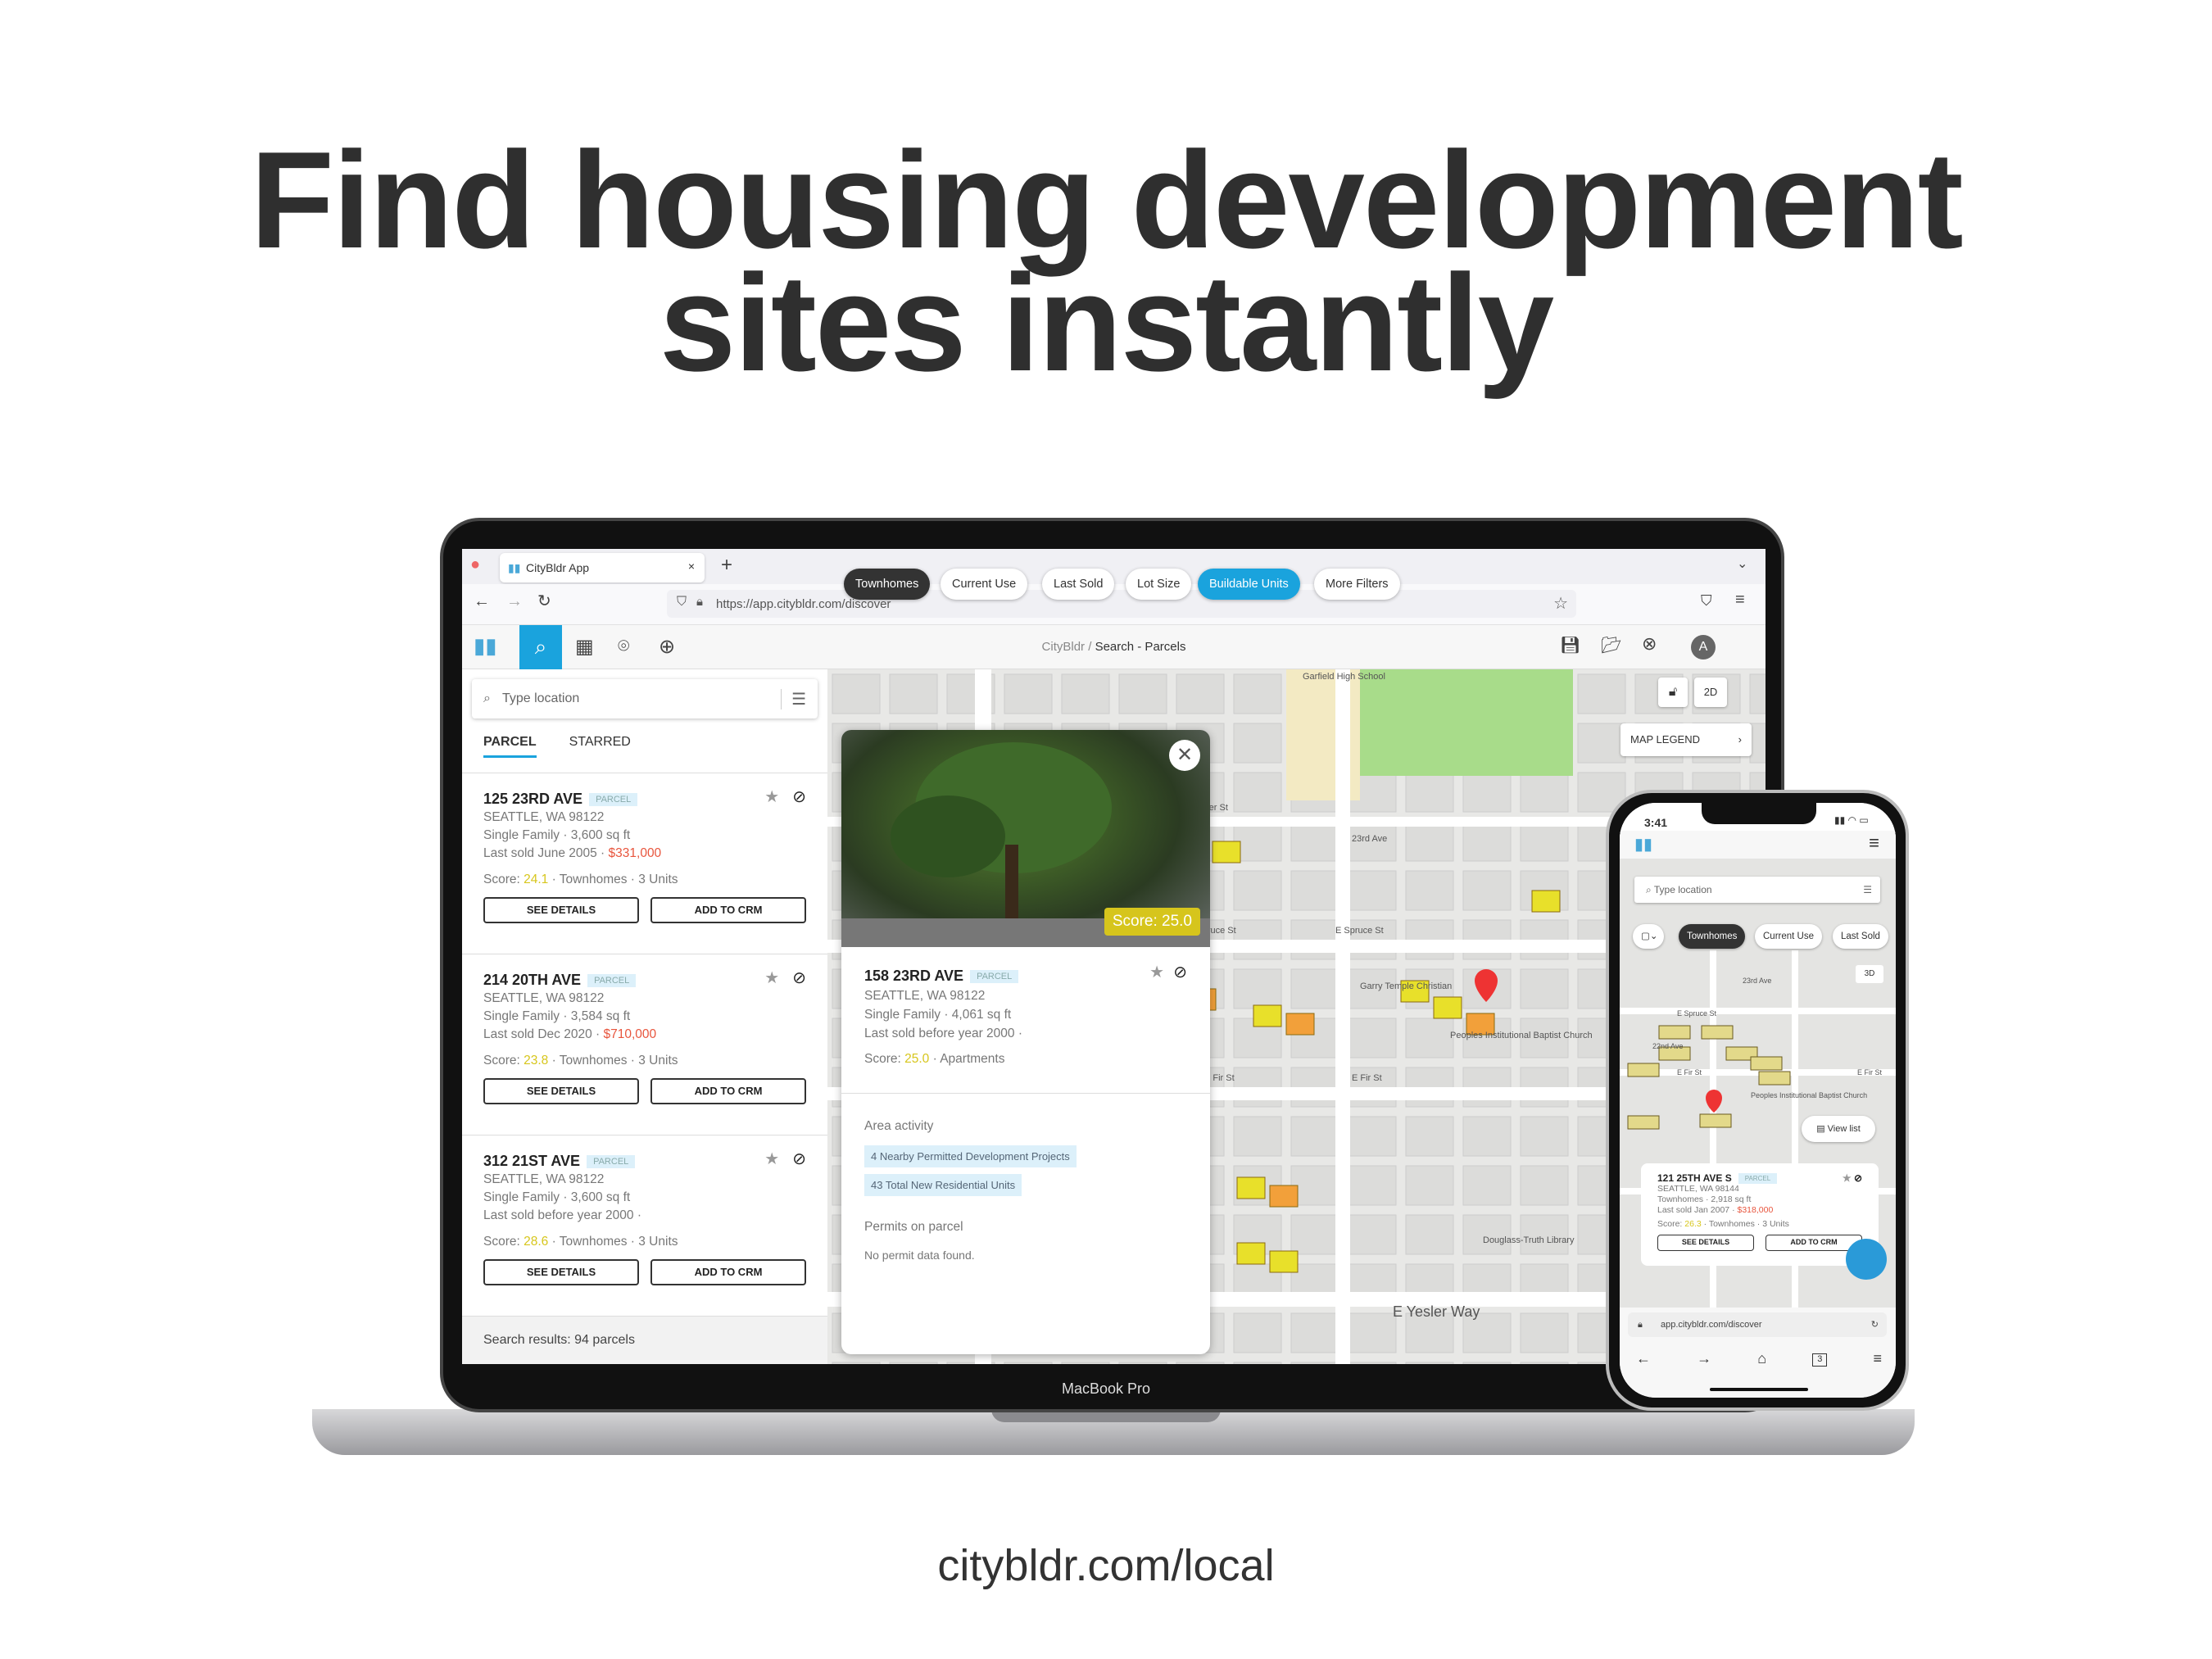 Image resolution: width=2212 pixels, height=1659 pixels. What do you see at coordinates (1159, 584) in the screenshot?
I see `filter-chip: Lot Size` at bounding box center [1159, 584].